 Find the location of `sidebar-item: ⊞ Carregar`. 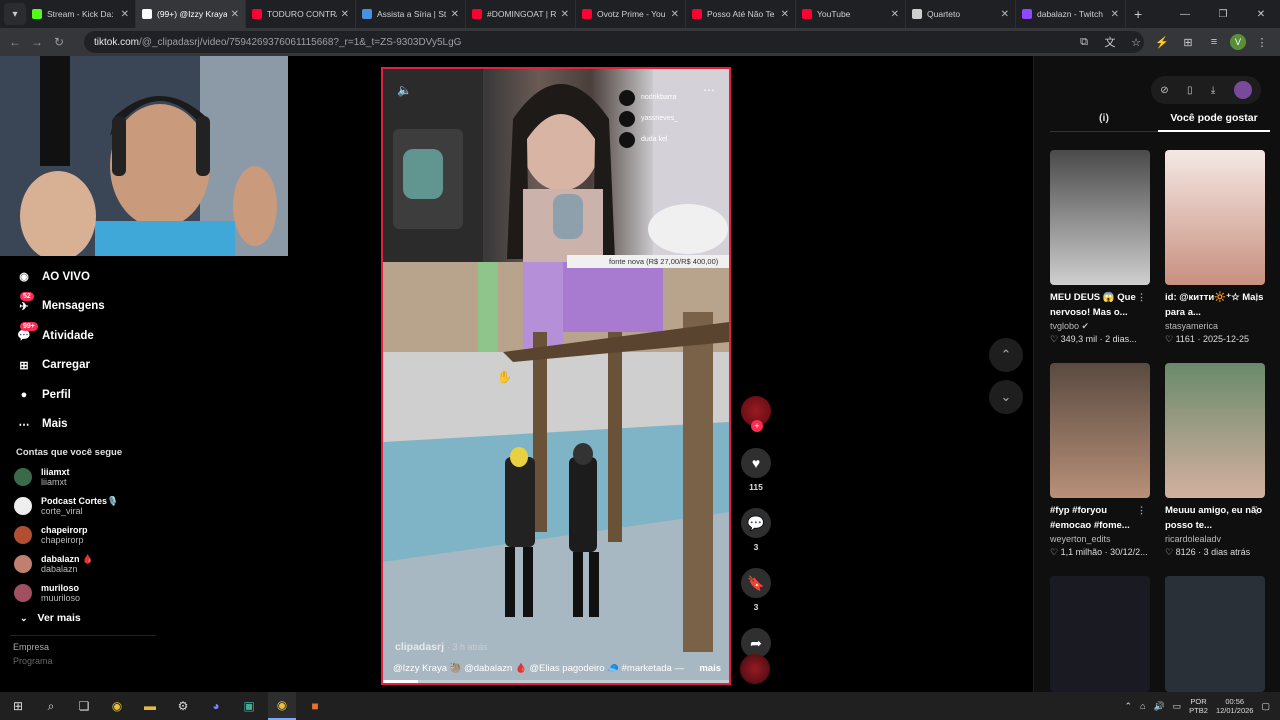

sidebar-item: ⊞ Carregar is located at coordinates (80, 366).